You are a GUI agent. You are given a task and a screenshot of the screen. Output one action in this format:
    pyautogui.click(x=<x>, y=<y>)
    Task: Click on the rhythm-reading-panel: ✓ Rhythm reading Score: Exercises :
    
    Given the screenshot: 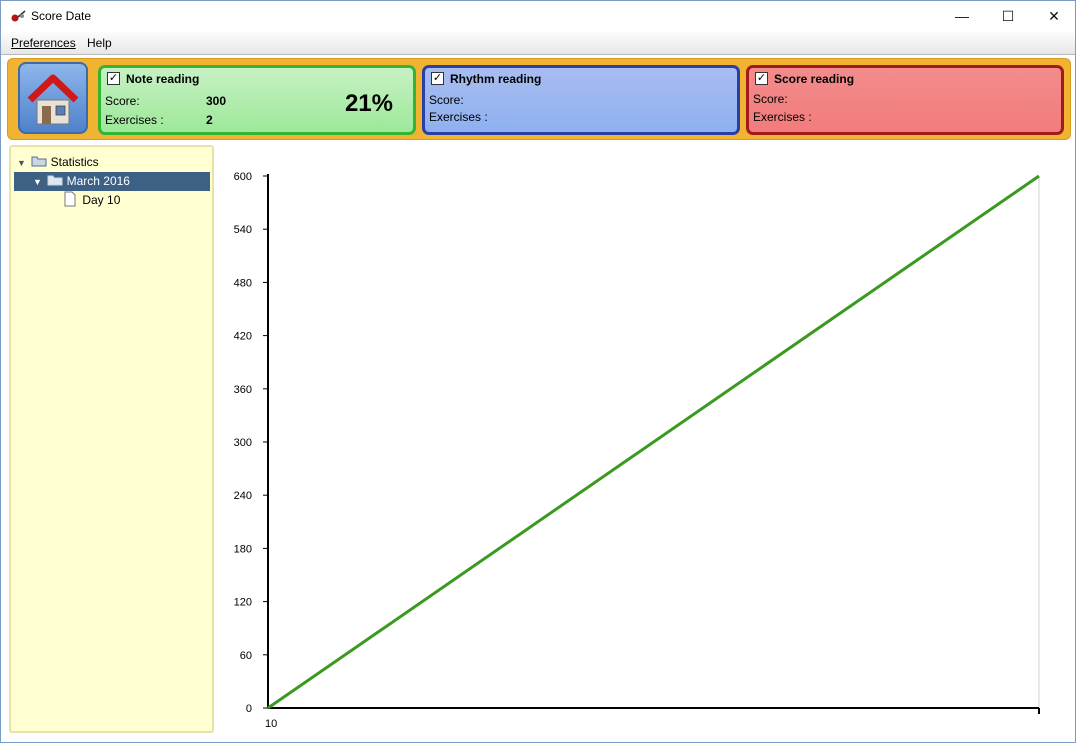 What is the action you would take?
    pyautogui.click(x=581, y=100)
    